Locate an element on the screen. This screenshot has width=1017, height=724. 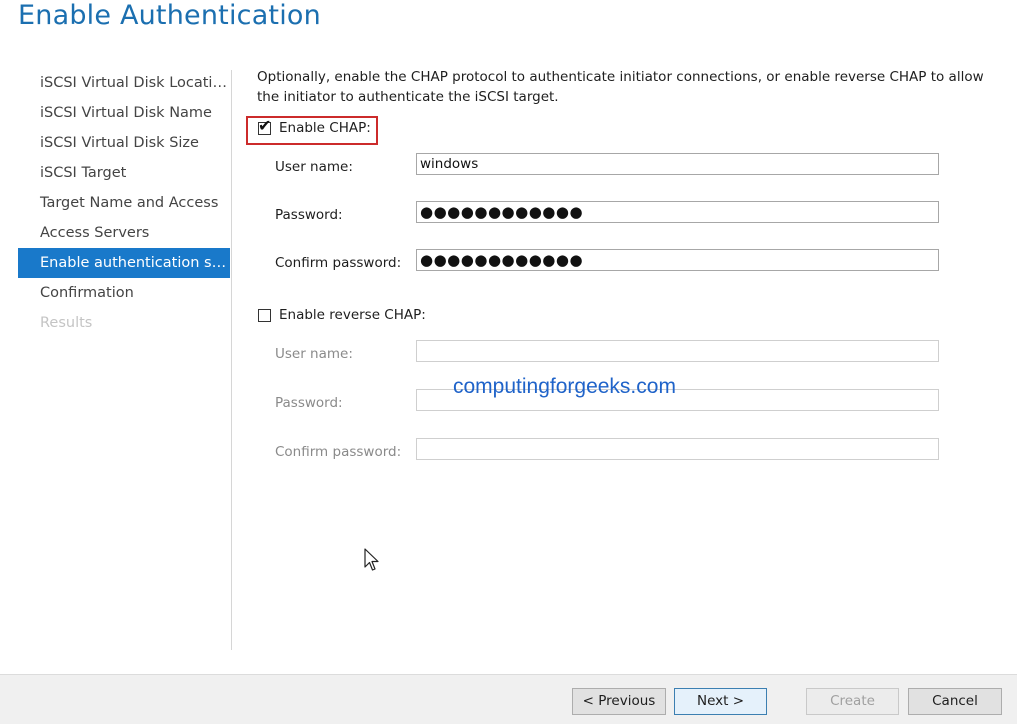
nav-item-disk-name: iSCSI Virtual Disk Name is located at coordinates (124, 113).